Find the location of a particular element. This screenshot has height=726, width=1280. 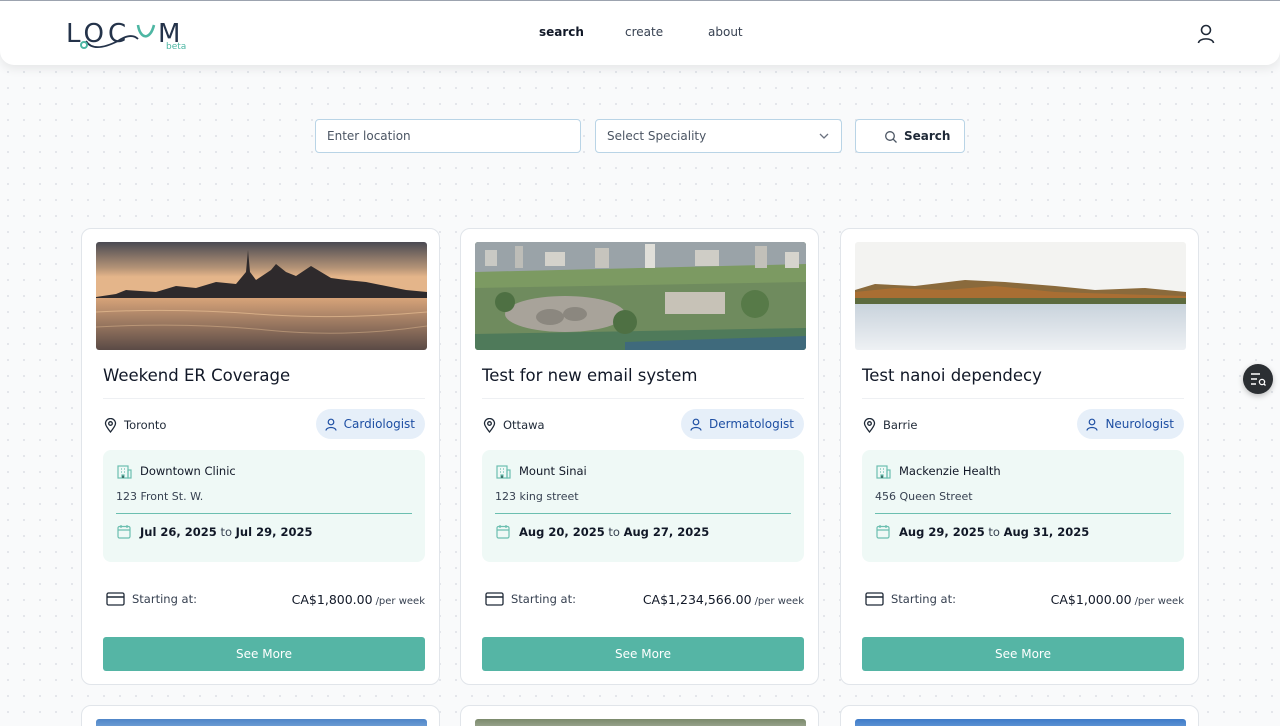

search-button-label: Search is located at coordinates (927, 136).